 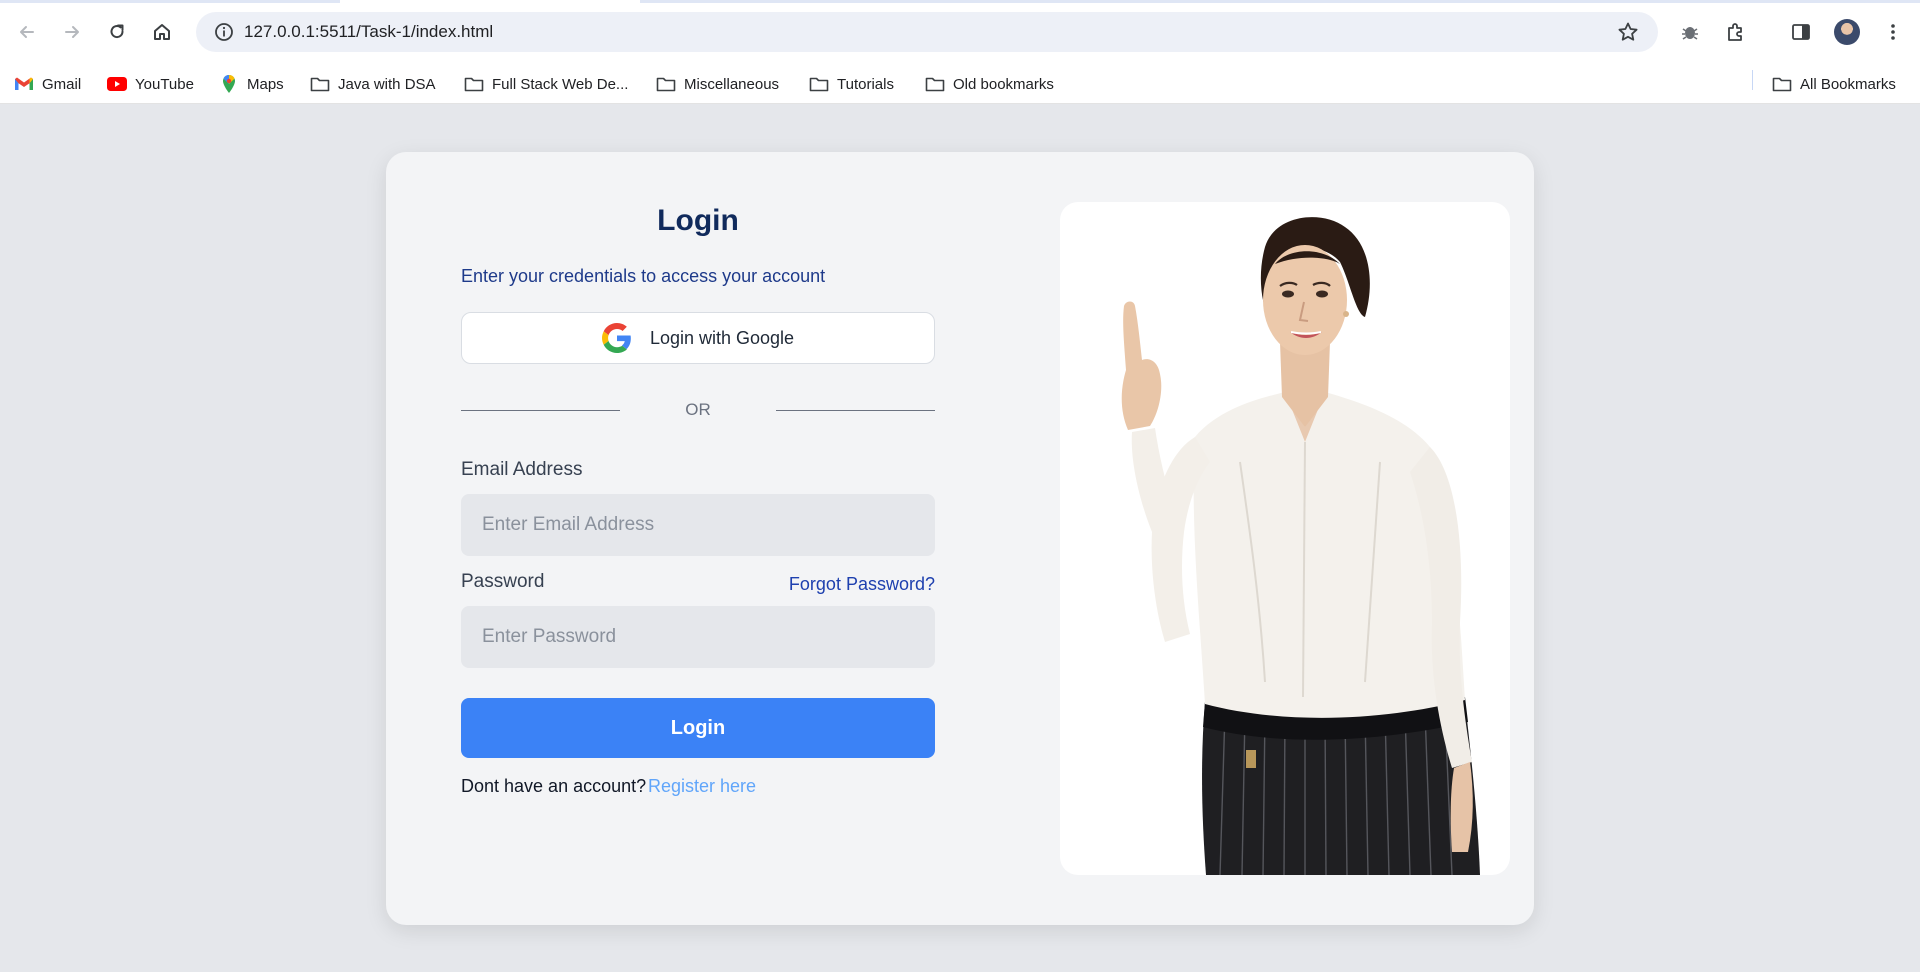 I want to click on address-bar: 127.0.0.1:5511/Task-1/index.html, so click(x=927, y=32).